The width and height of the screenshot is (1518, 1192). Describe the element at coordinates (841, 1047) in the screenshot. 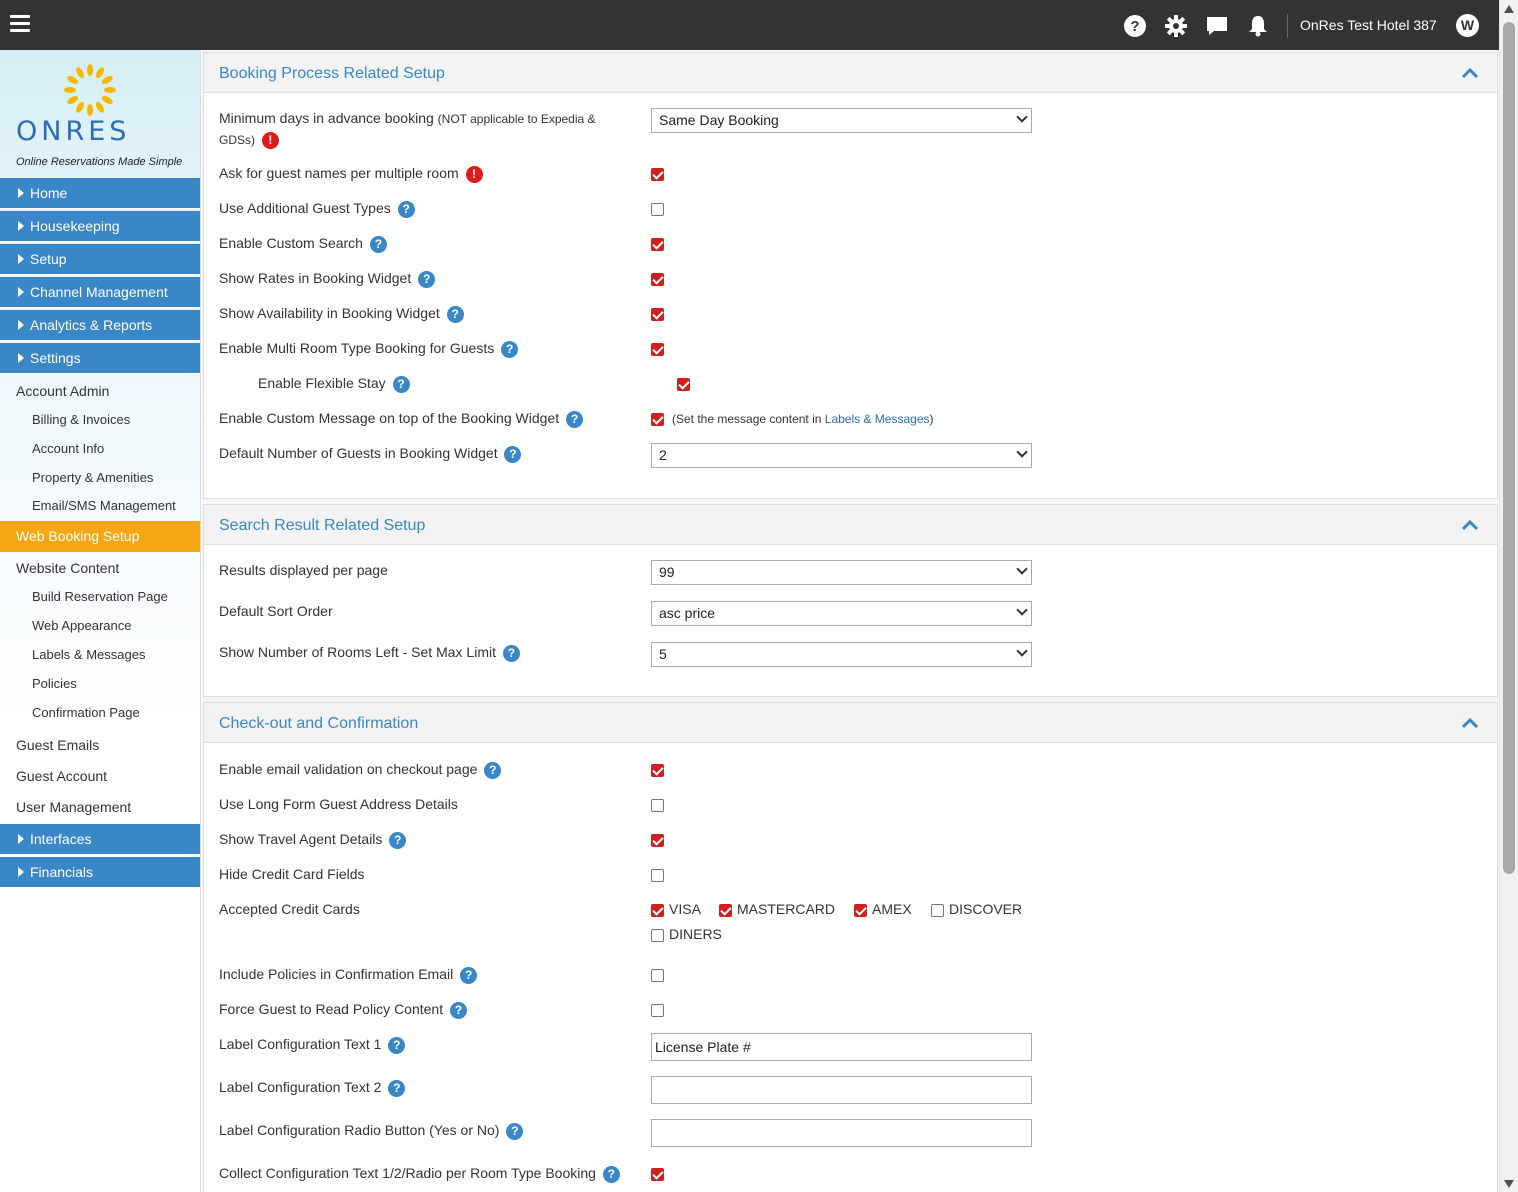

I see `label-config-1-input: License Plate #` at that location.